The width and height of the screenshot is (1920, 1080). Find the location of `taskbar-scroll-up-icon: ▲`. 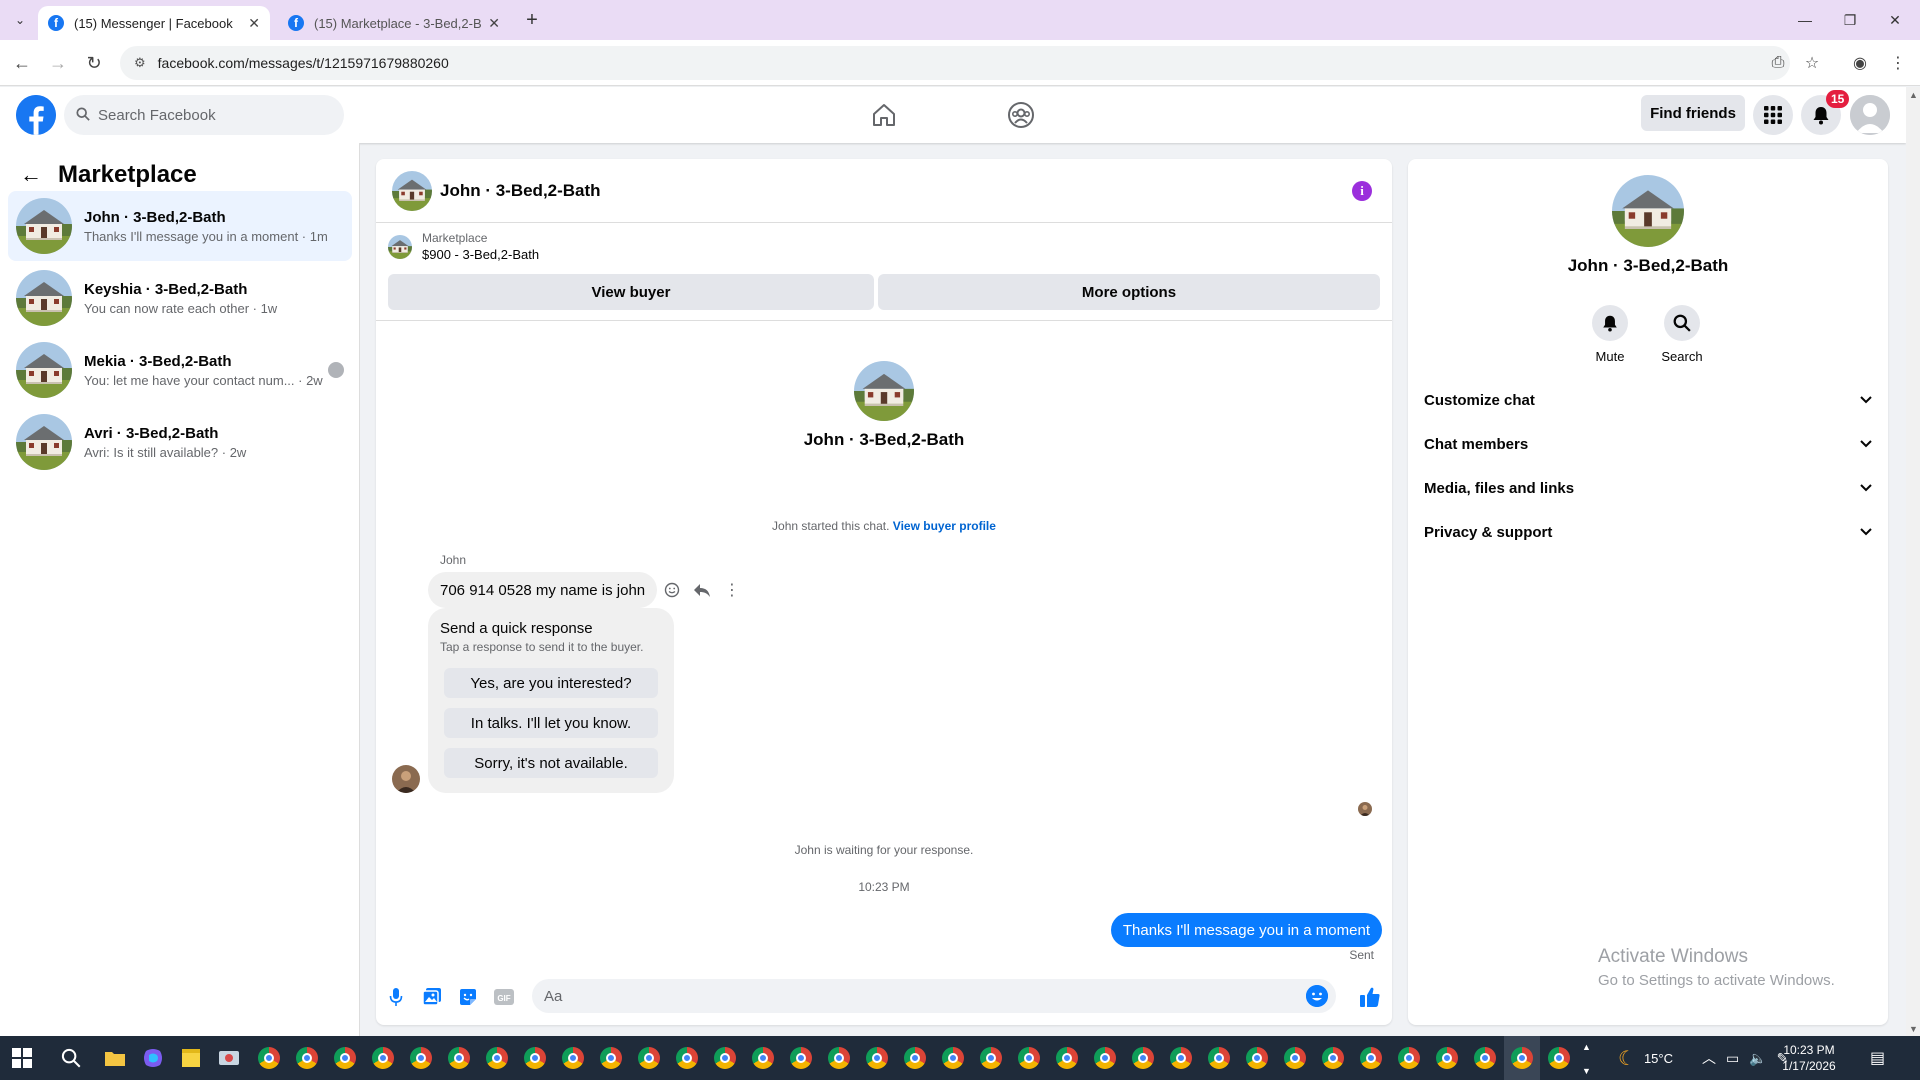

taskbar-scroll-up-icon: ▲ is located at coordinates (1586, 1047).